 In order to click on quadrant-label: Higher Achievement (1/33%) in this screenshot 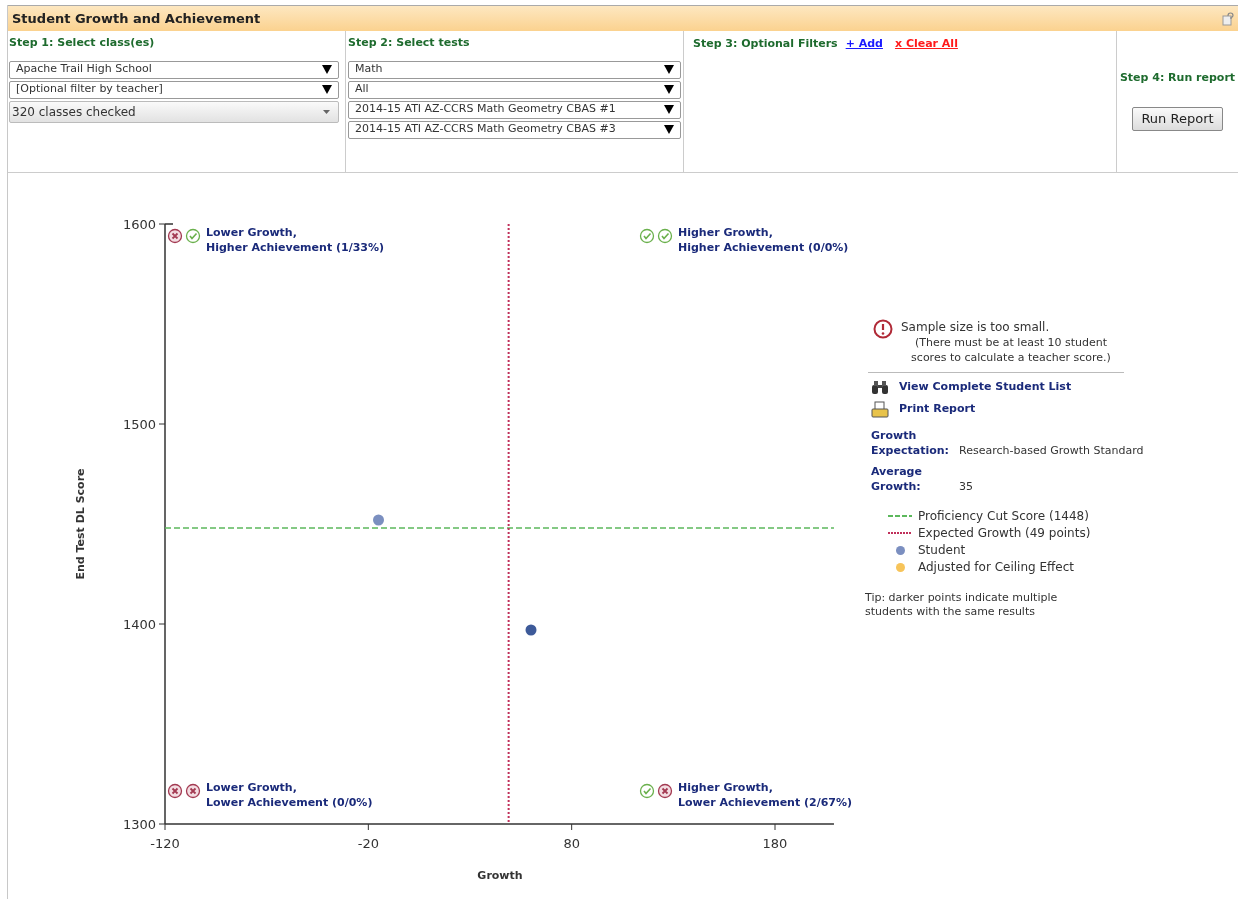, I will do `click(295, 247)`.